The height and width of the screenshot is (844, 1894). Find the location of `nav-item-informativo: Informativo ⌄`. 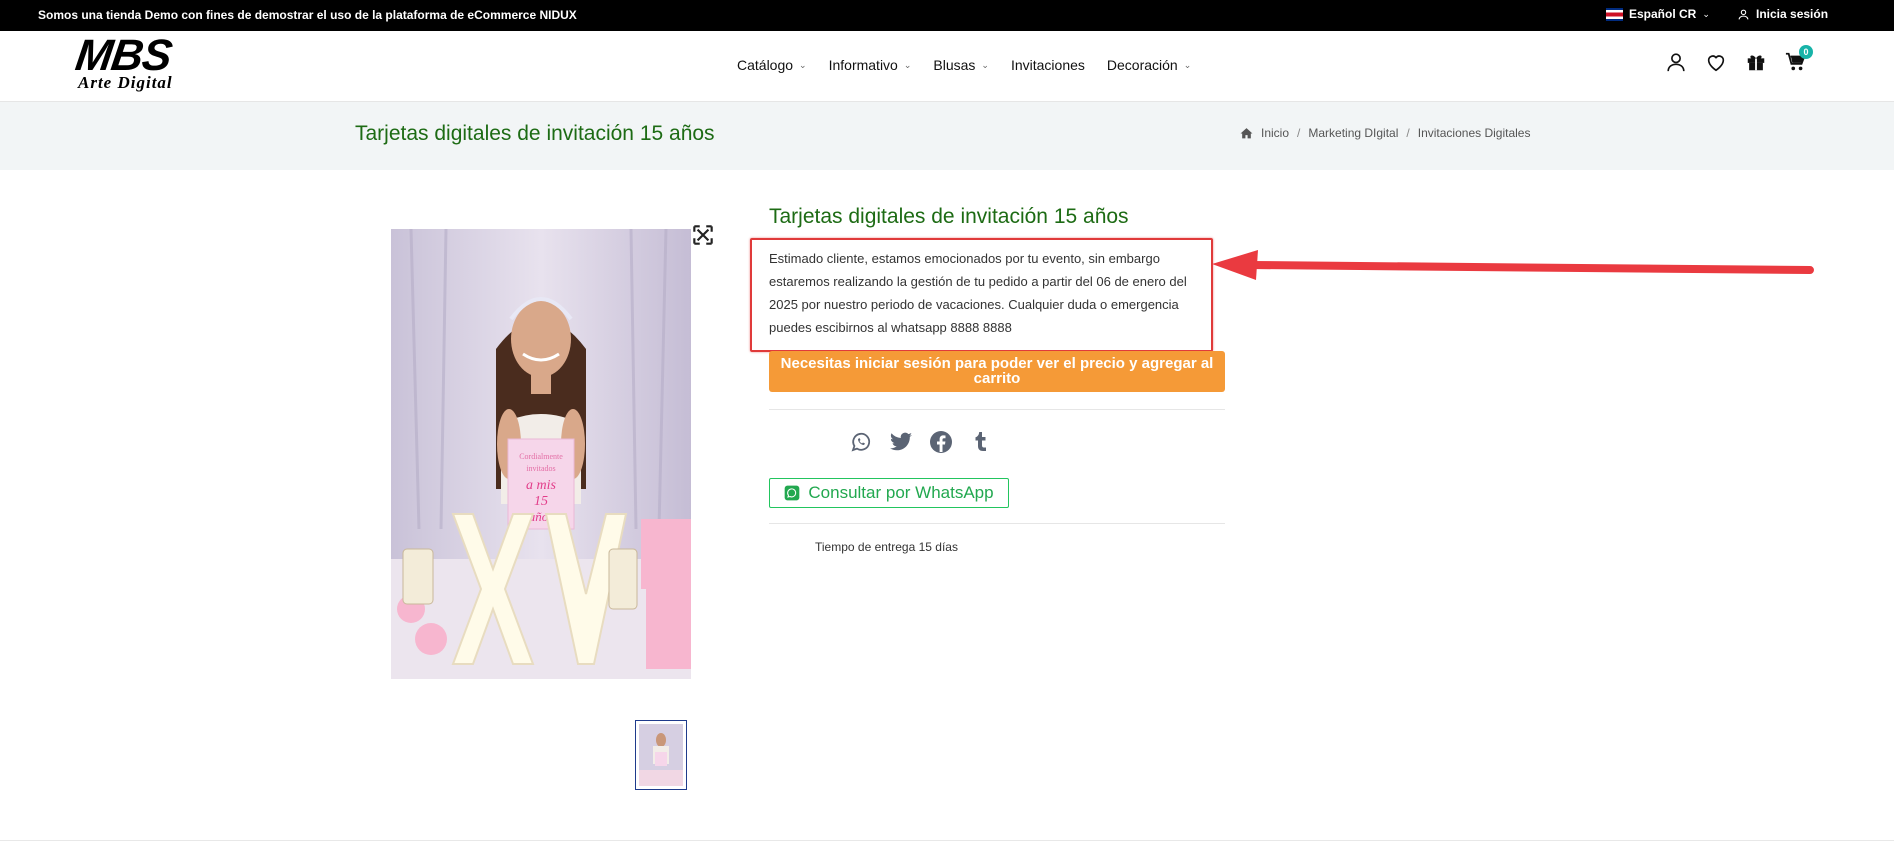

nav-item-informativo: Informativo ⌄ is located at coordinates (870, 65).